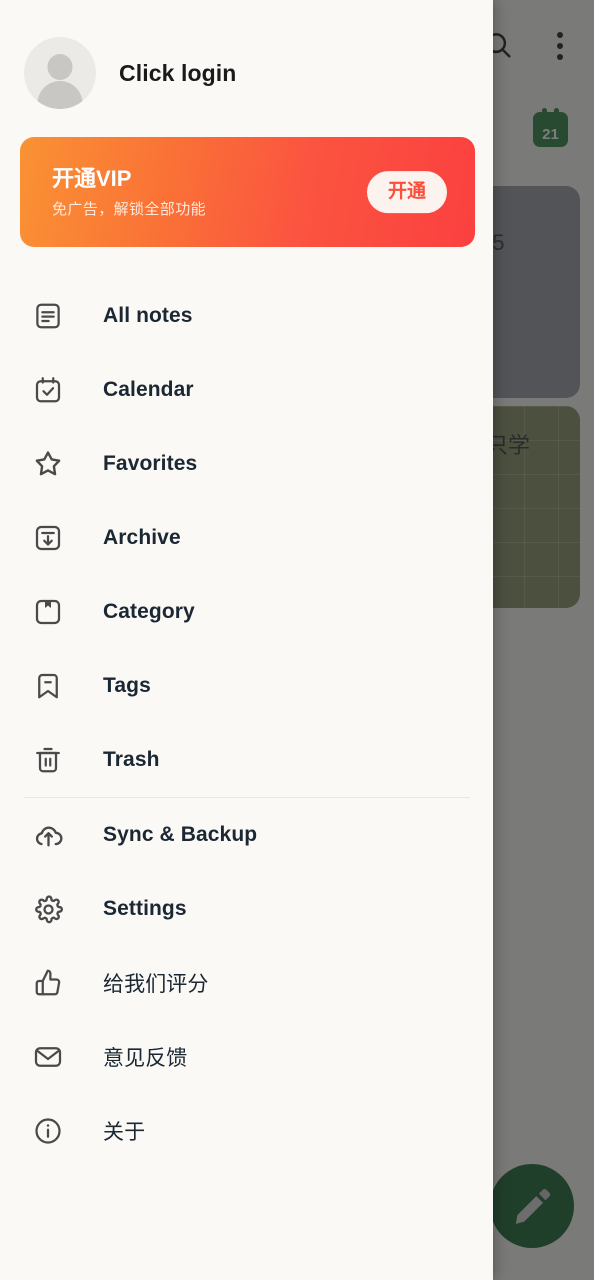 Image resolution: width=594 pixels, height=1280 pixels. I want to click on sidebar-item-label: Settings, so click(145, 908).